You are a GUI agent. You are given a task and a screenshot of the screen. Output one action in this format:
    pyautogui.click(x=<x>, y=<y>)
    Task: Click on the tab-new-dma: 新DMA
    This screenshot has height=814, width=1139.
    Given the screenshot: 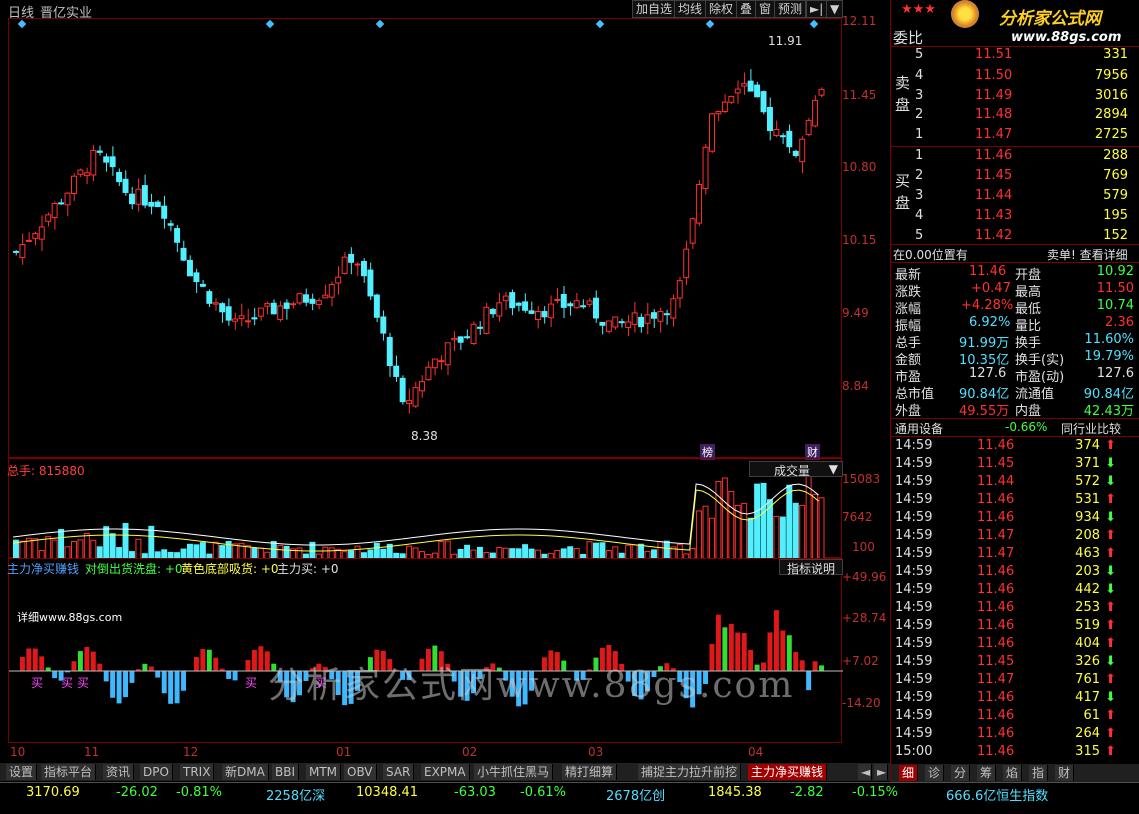 What is the action you would take?
    pyautogui.click(x=245, y=772)
    